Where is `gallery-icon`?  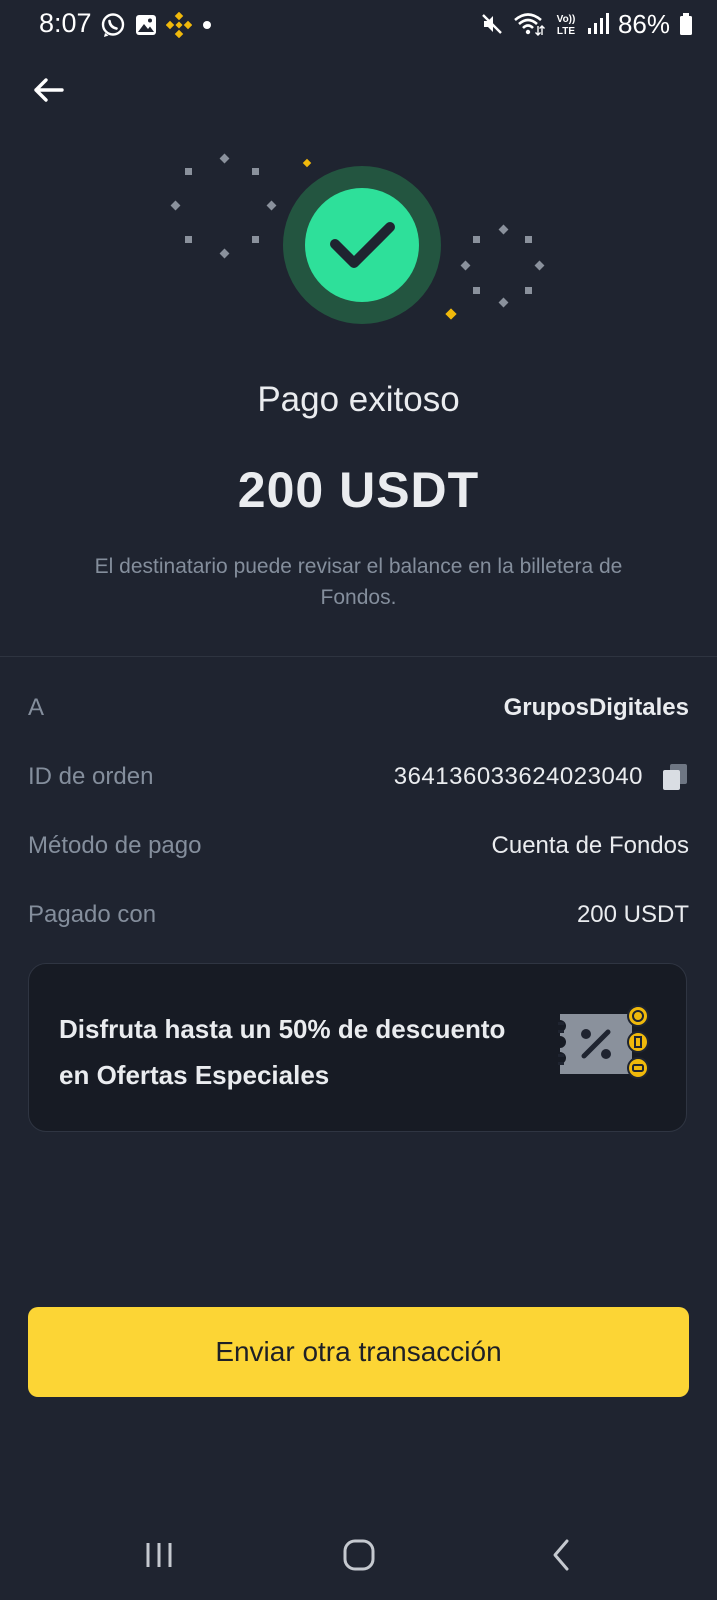
gallery-icon is located at coordinates (146, 25).